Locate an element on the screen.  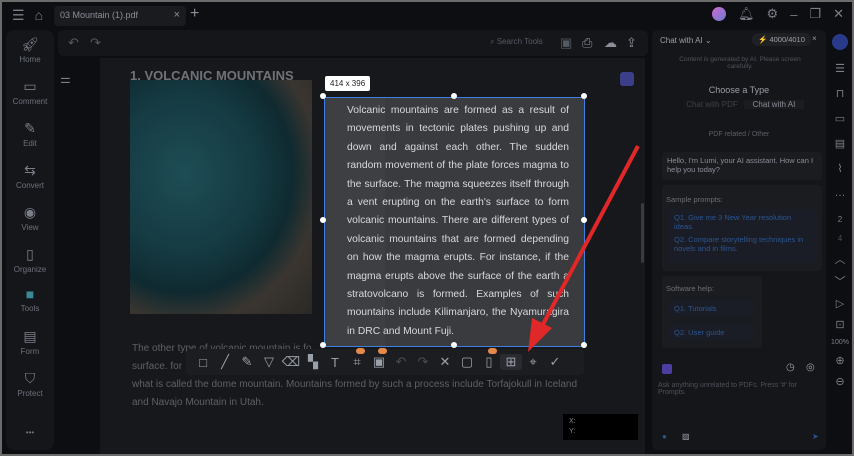
help-prompt: Q2. User guide is located at coordinates (711, 332).